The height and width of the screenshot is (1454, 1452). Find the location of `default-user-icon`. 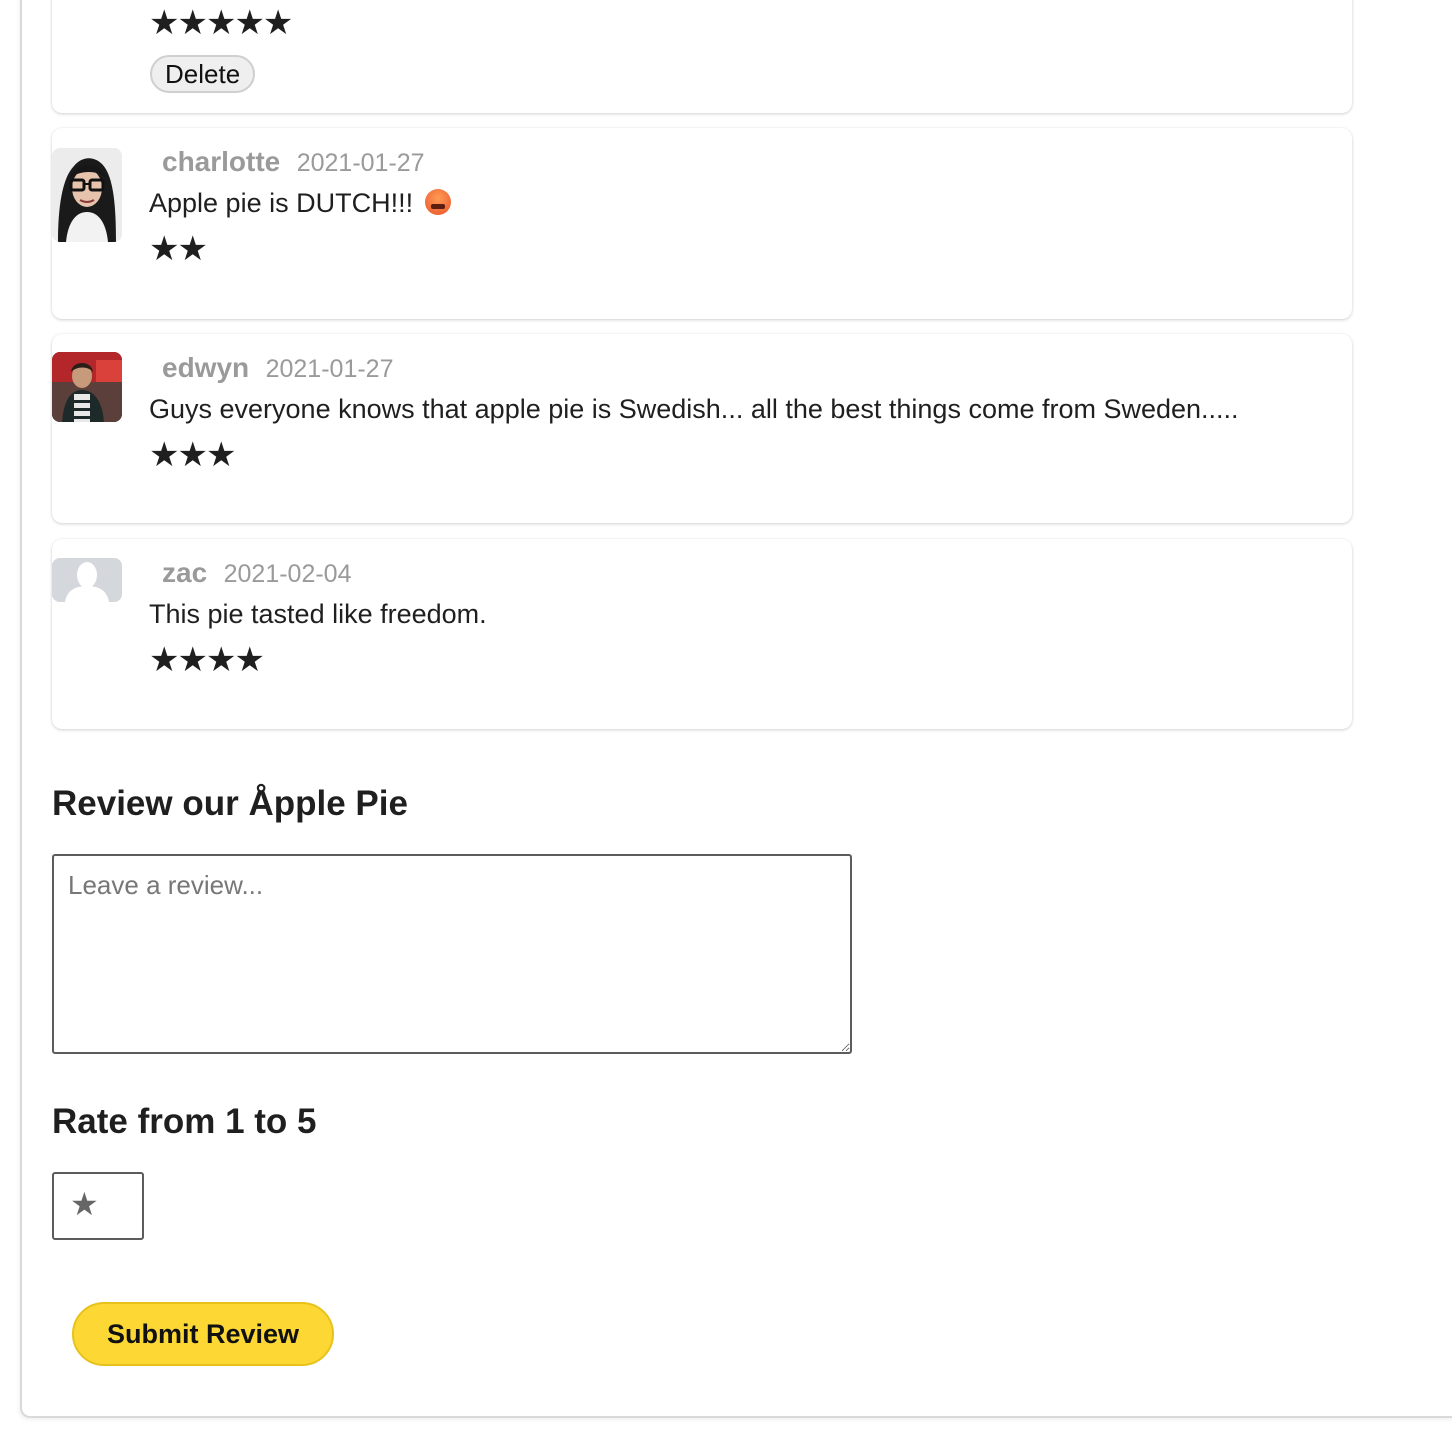

default-user-icon is located at coordinates (87, 580).